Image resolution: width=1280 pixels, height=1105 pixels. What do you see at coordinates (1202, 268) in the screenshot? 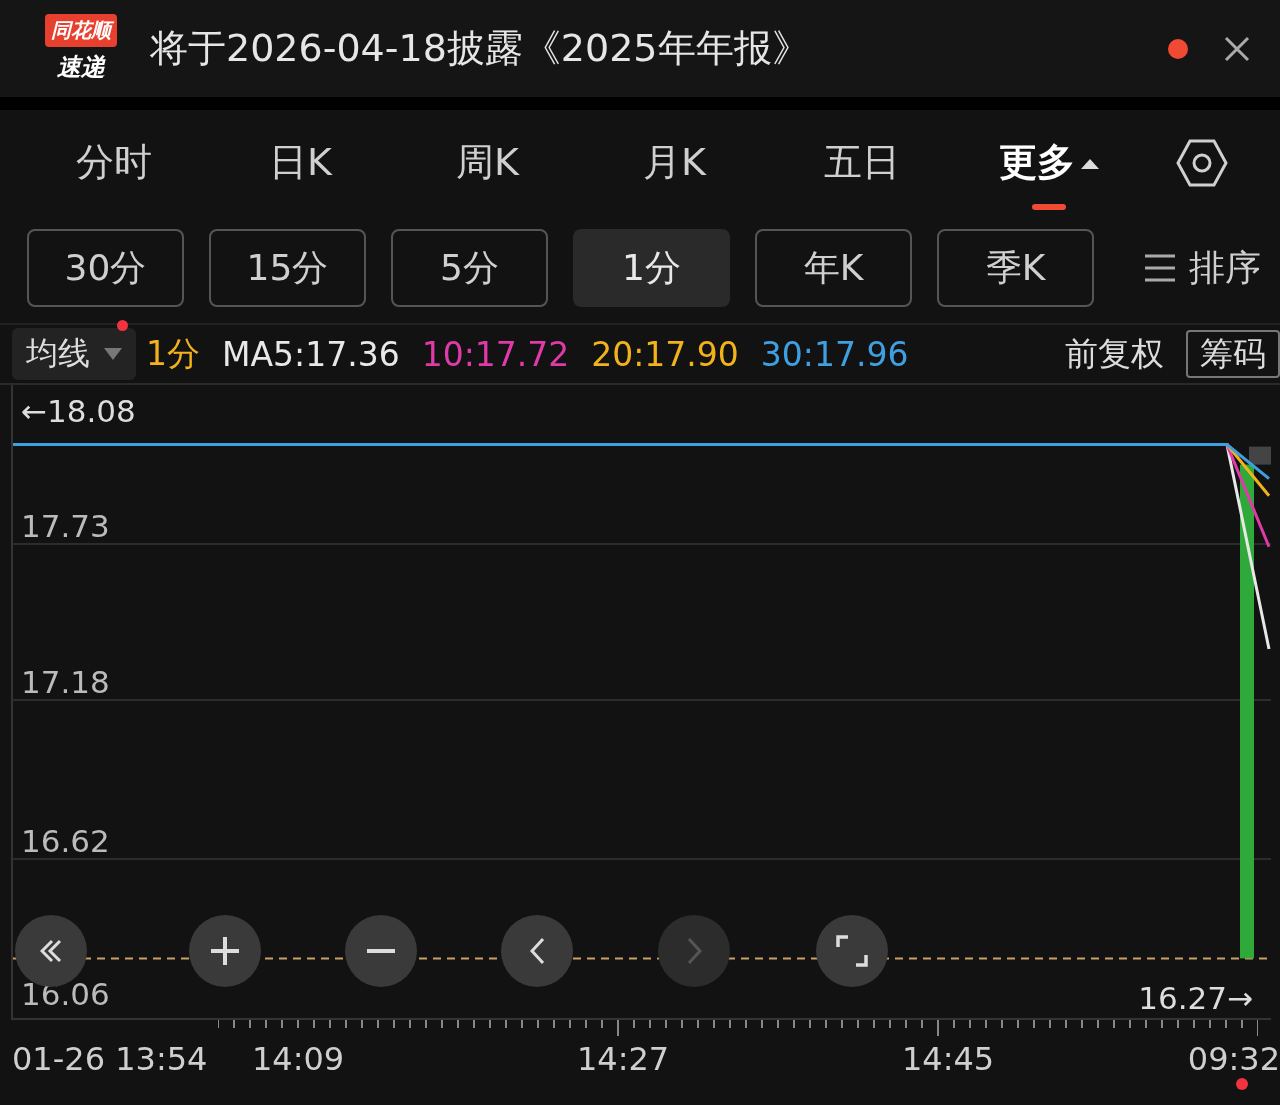
I see `sort-button: 排序` at bounding box center [1202, 268].